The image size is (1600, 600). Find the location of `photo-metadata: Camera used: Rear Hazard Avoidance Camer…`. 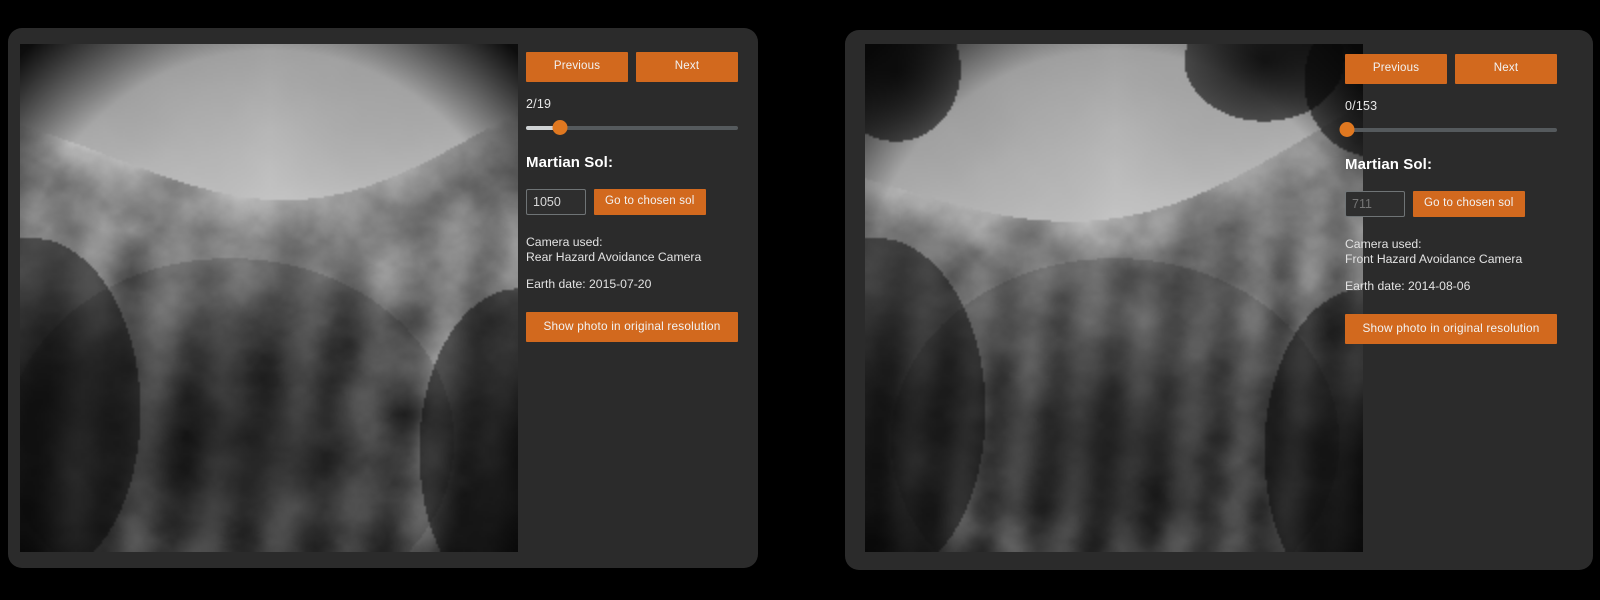

photo-metadata: Camera used: Rear Hazard Avoidance Camer… is located at coordinates (632, 264).